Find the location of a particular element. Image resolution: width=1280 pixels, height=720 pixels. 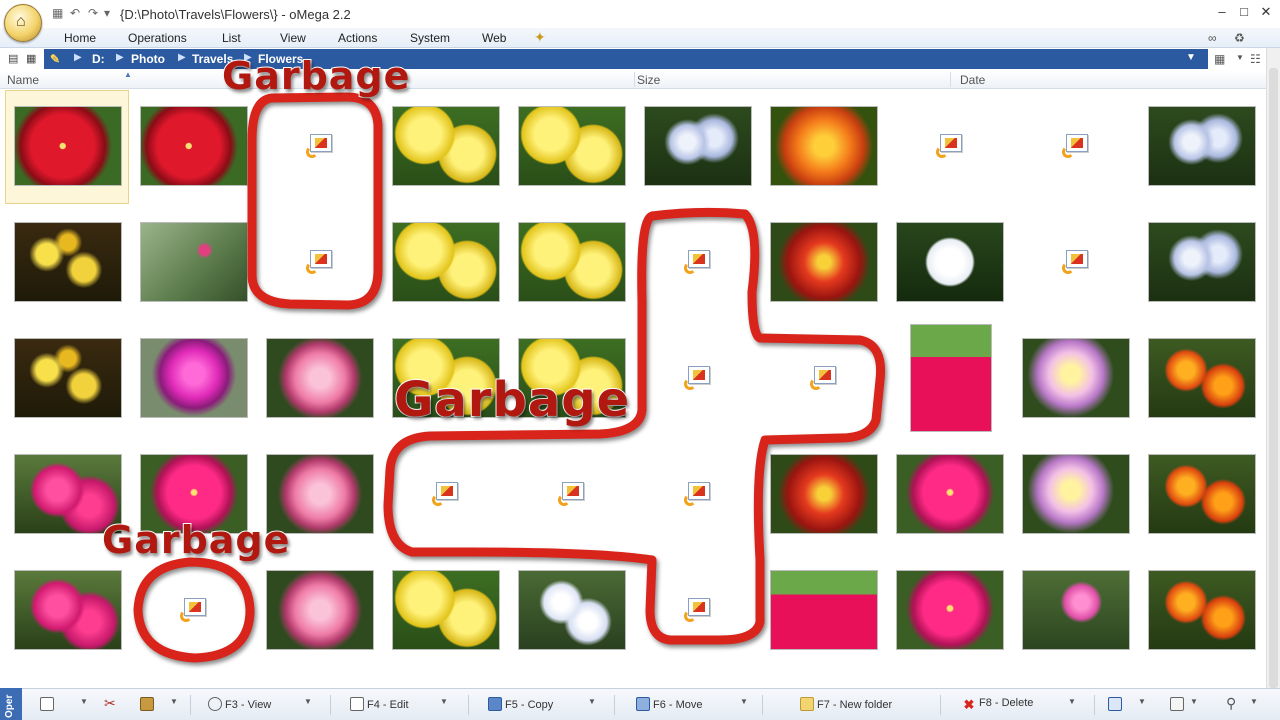

garbage-label-top: Garbage is located at coordinates (316, 76).